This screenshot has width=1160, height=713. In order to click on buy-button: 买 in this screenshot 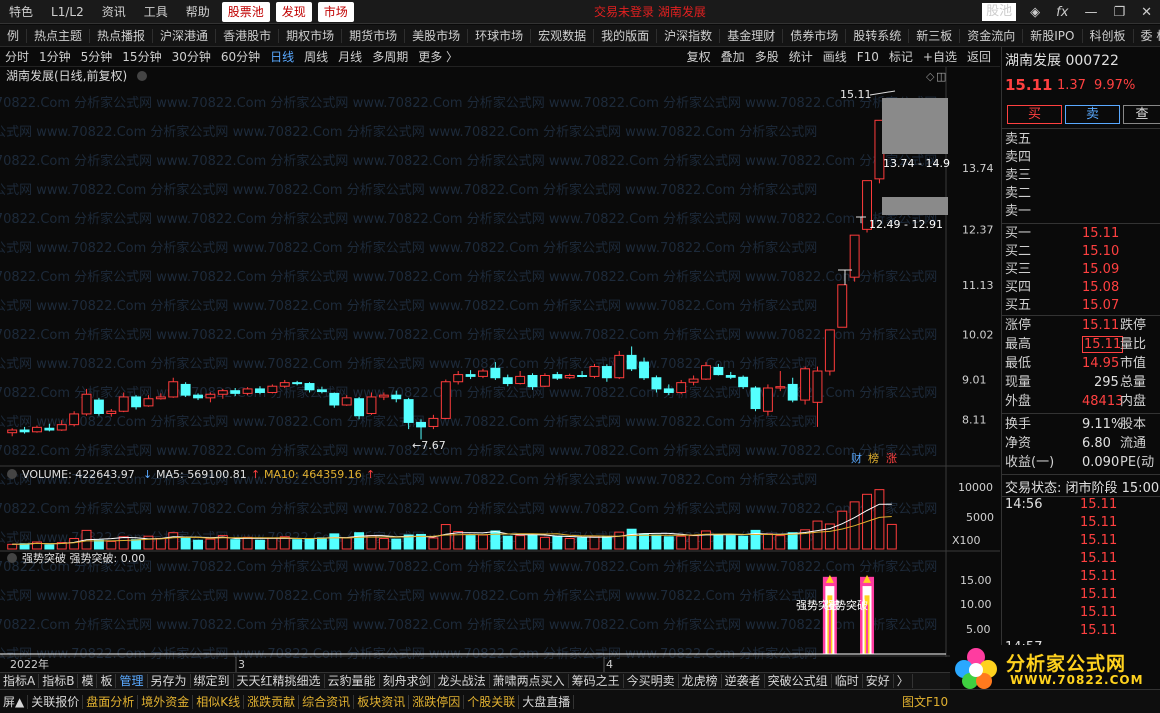, I will do `click(1034, 114)`.